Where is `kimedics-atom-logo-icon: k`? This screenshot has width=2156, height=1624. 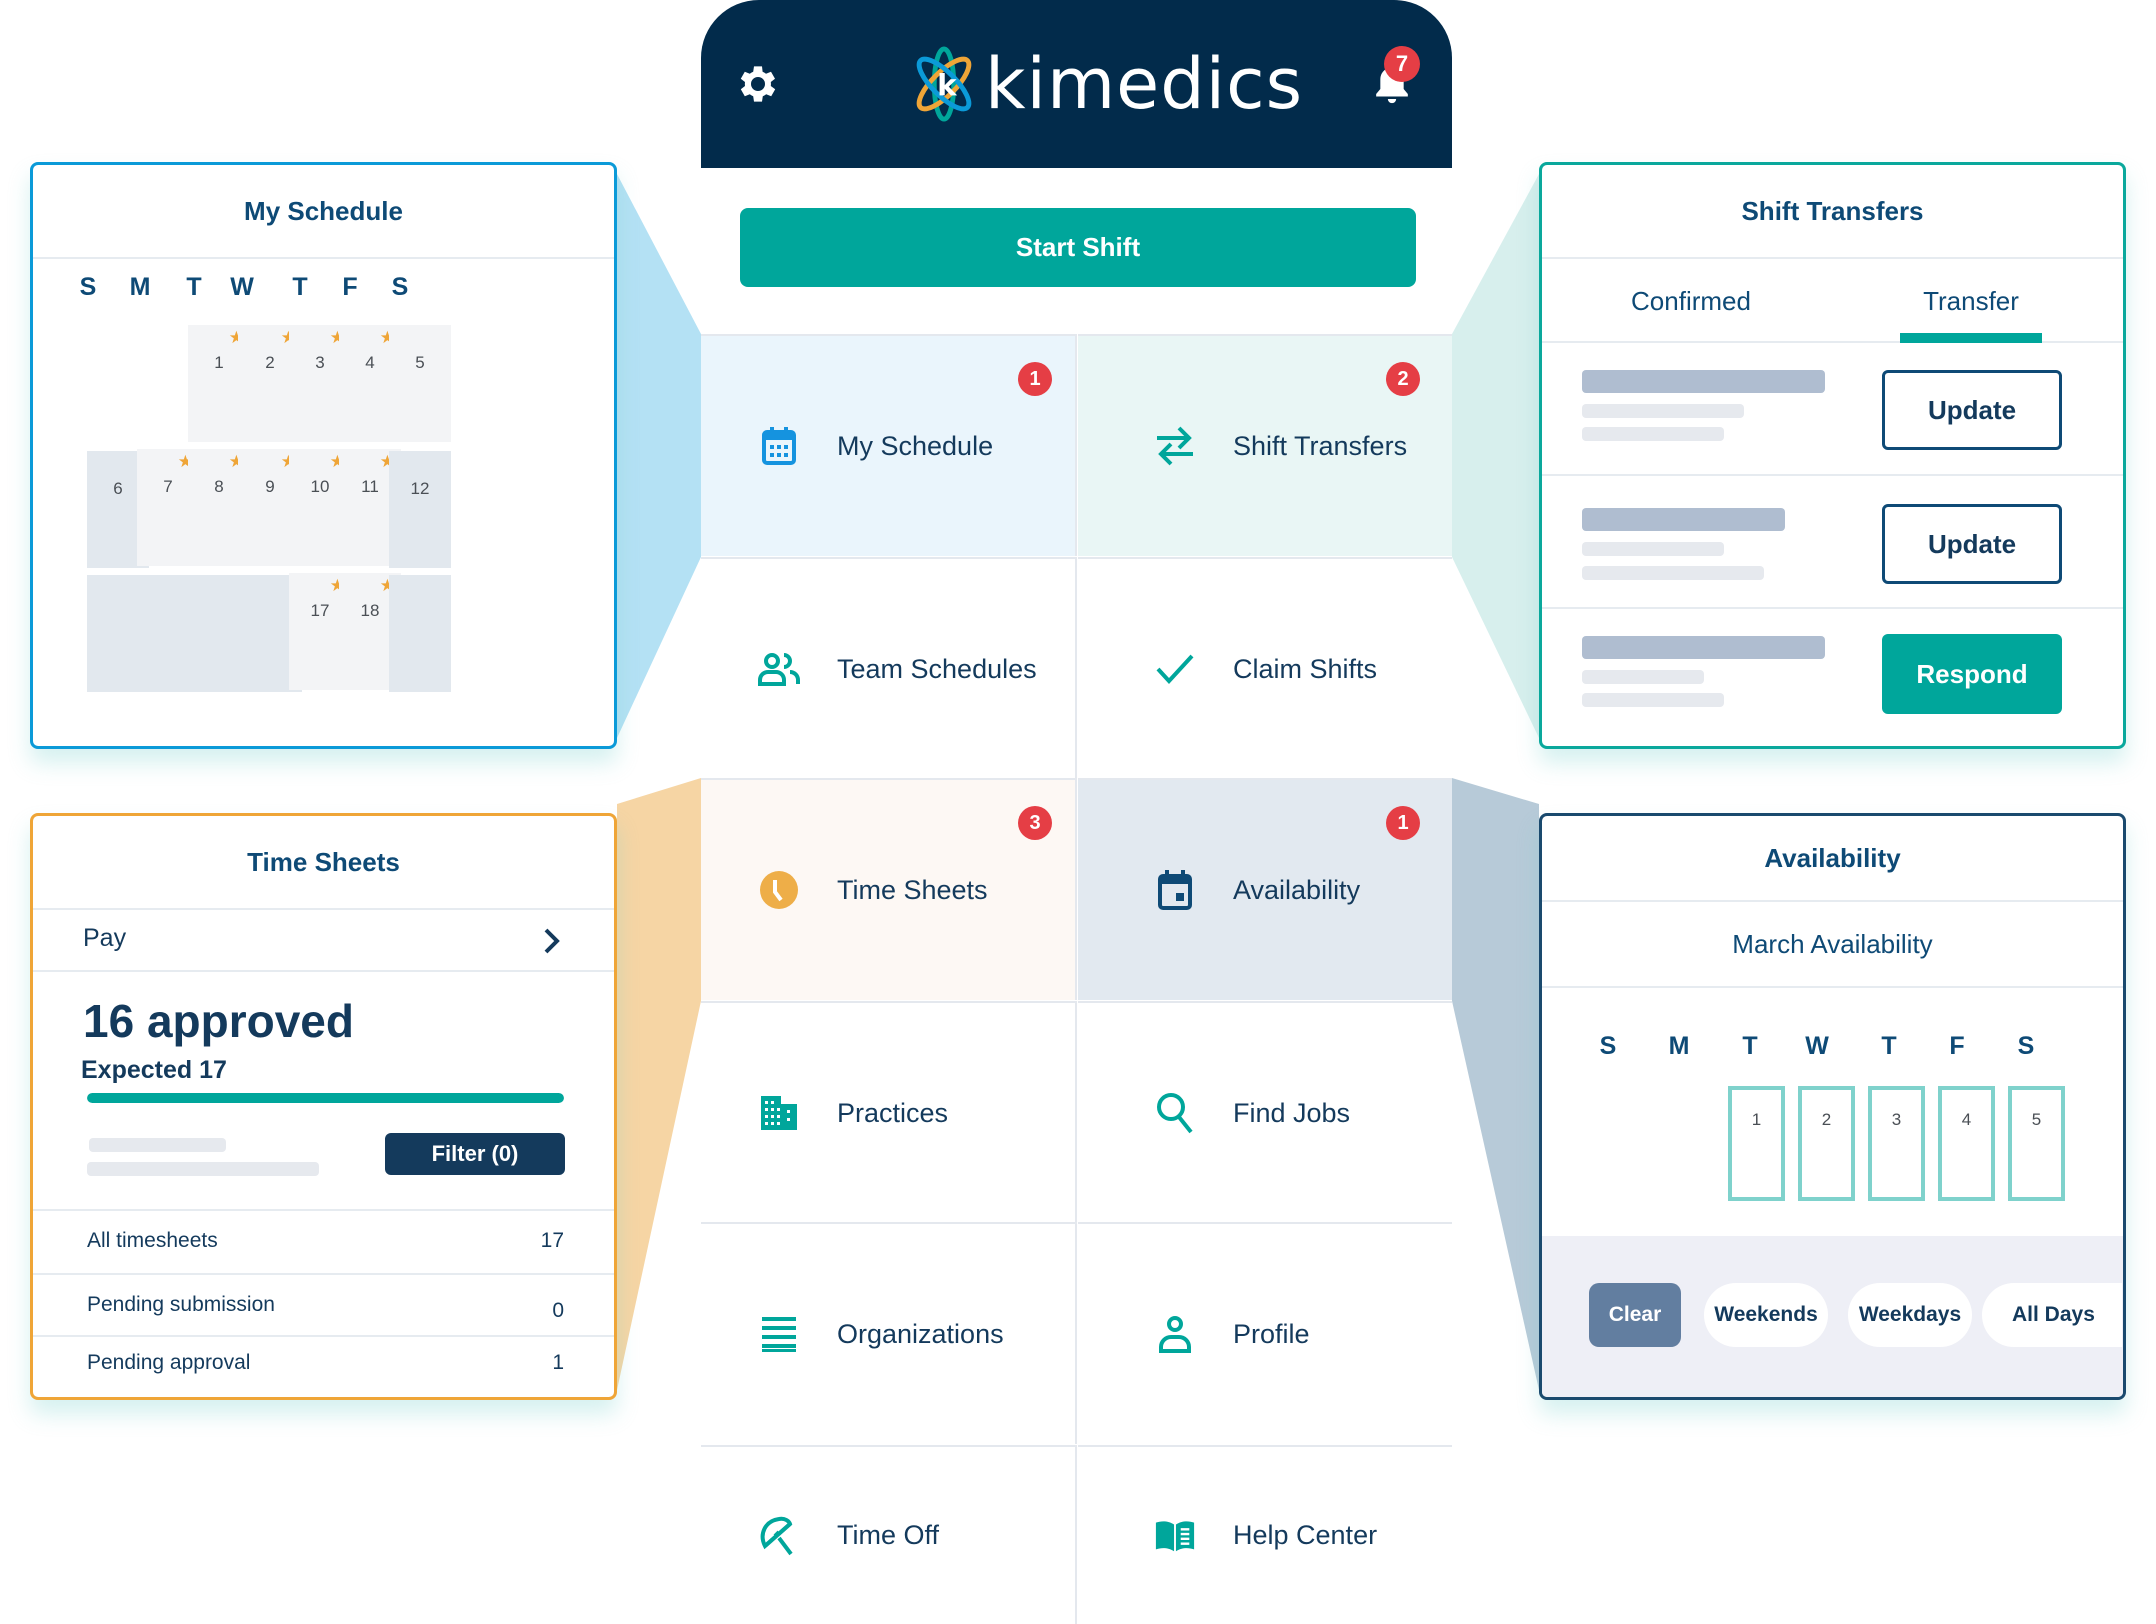 kimedics-atom-logo-icon: k is located at coordinates (944, 84).